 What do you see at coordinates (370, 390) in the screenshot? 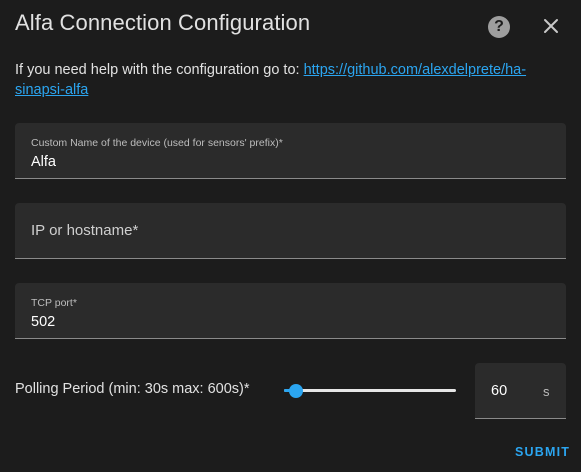
I see `polling-slider-track` at bounding box center [370, 390].